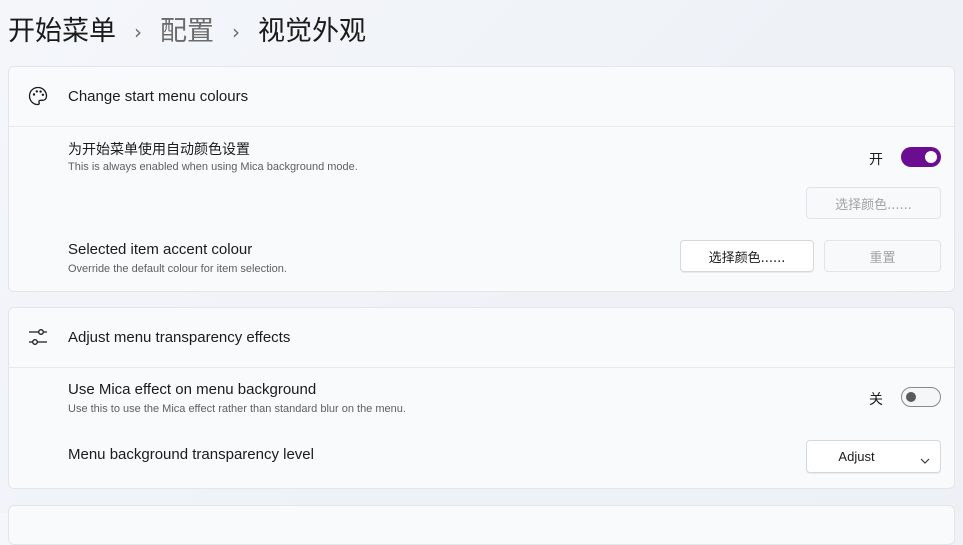 Image resolution: width=963 pixels, height=545 pixels. What do you see at coordinates (191, 454) in the screenshot?
I see `transparency-level-title: Menu background transparency level` at bounding box center [191, 454].